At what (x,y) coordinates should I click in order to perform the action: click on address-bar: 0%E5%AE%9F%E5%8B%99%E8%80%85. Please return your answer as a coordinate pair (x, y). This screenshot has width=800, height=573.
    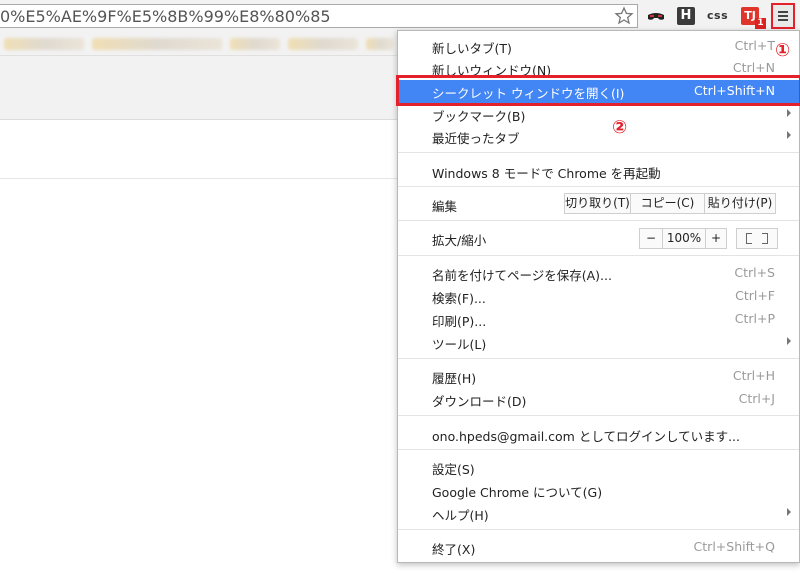
    Looking at the image, I should click on (319, 16).